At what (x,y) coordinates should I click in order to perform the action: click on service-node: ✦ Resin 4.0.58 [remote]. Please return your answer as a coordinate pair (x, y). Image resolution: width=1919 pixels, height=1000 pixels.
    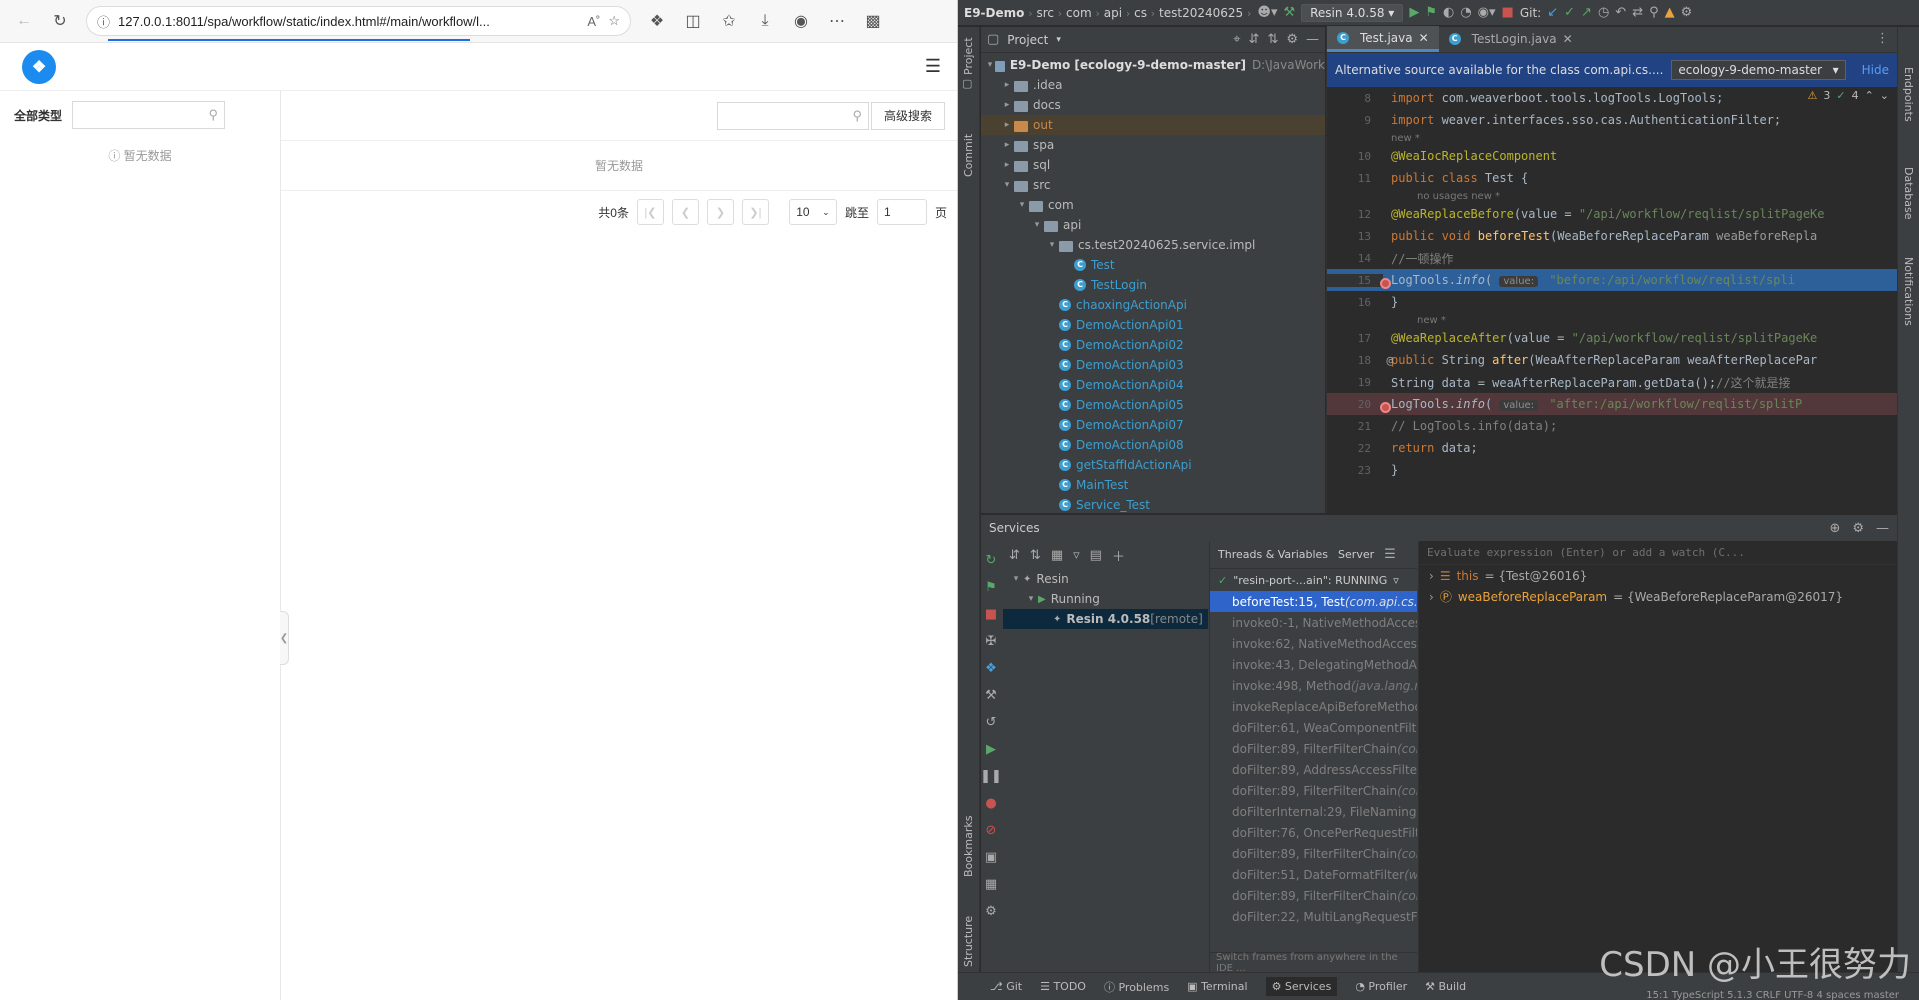
    Looking at the image, I should click on (1105, 619).